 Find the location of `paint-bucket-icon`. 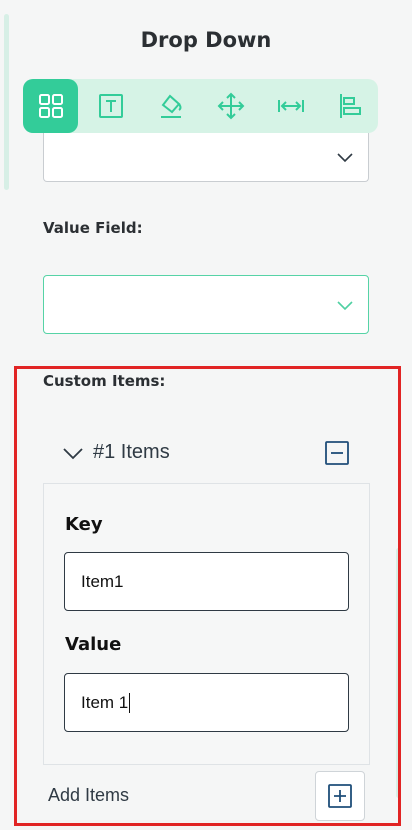

paint-bucket-icon is located at coordinates (171, 106).